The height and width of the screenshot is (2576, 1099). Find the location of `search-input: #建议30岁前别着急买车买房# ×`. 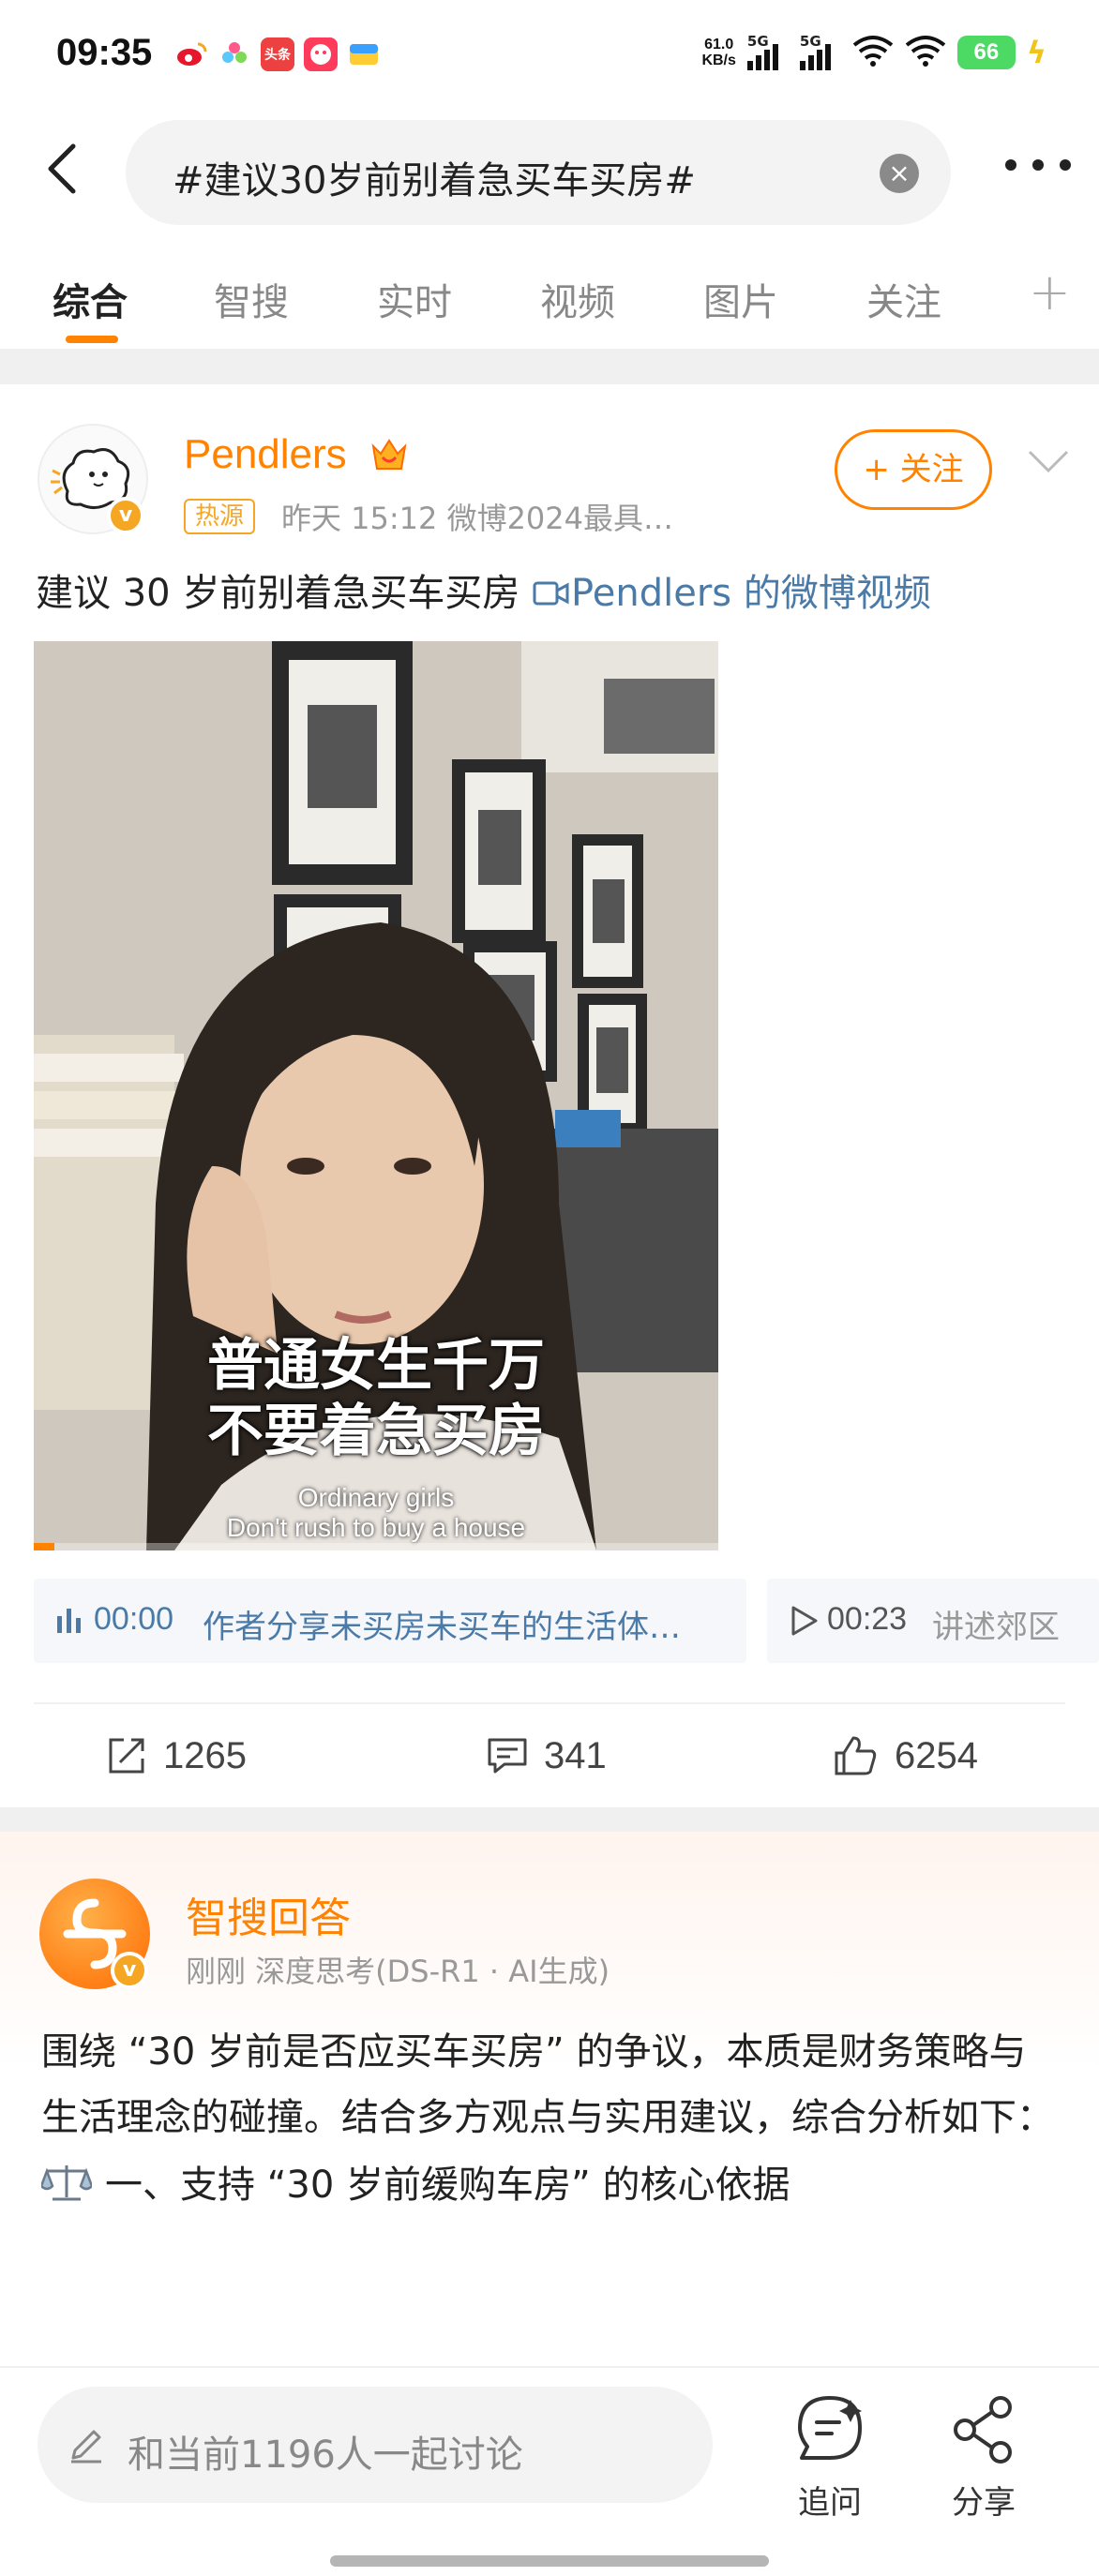

search-input: #建议30岁前别着急买车买房# × is located at coordinates (538, 172).